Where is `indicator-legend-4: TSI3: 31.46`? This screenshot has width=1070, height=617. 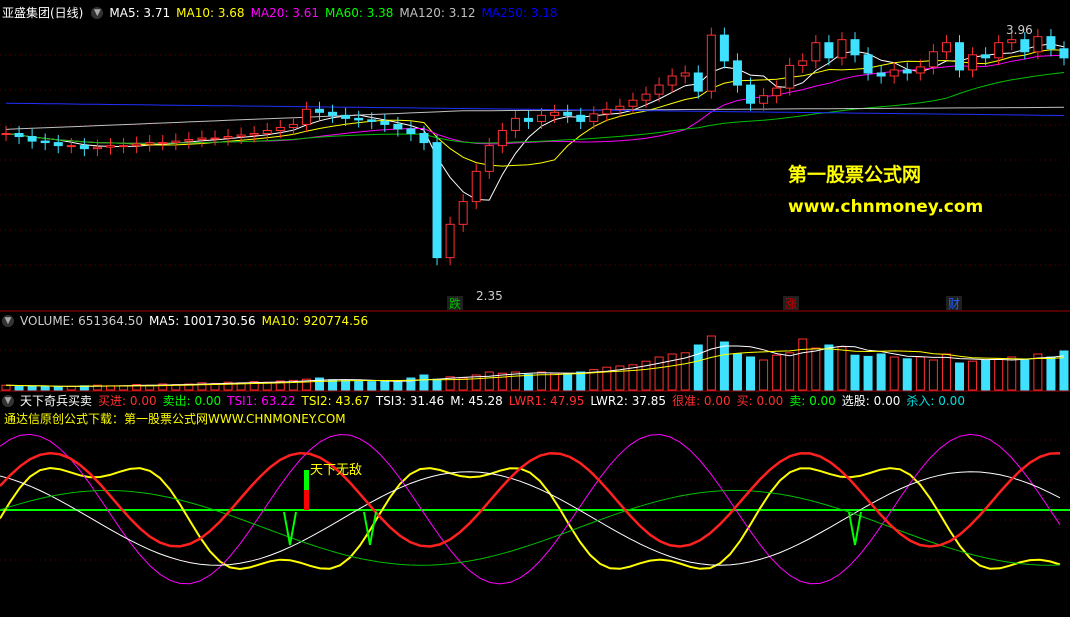 indicator-legend-4: TSI3: 31.46 is located at coordinates (410, 401).